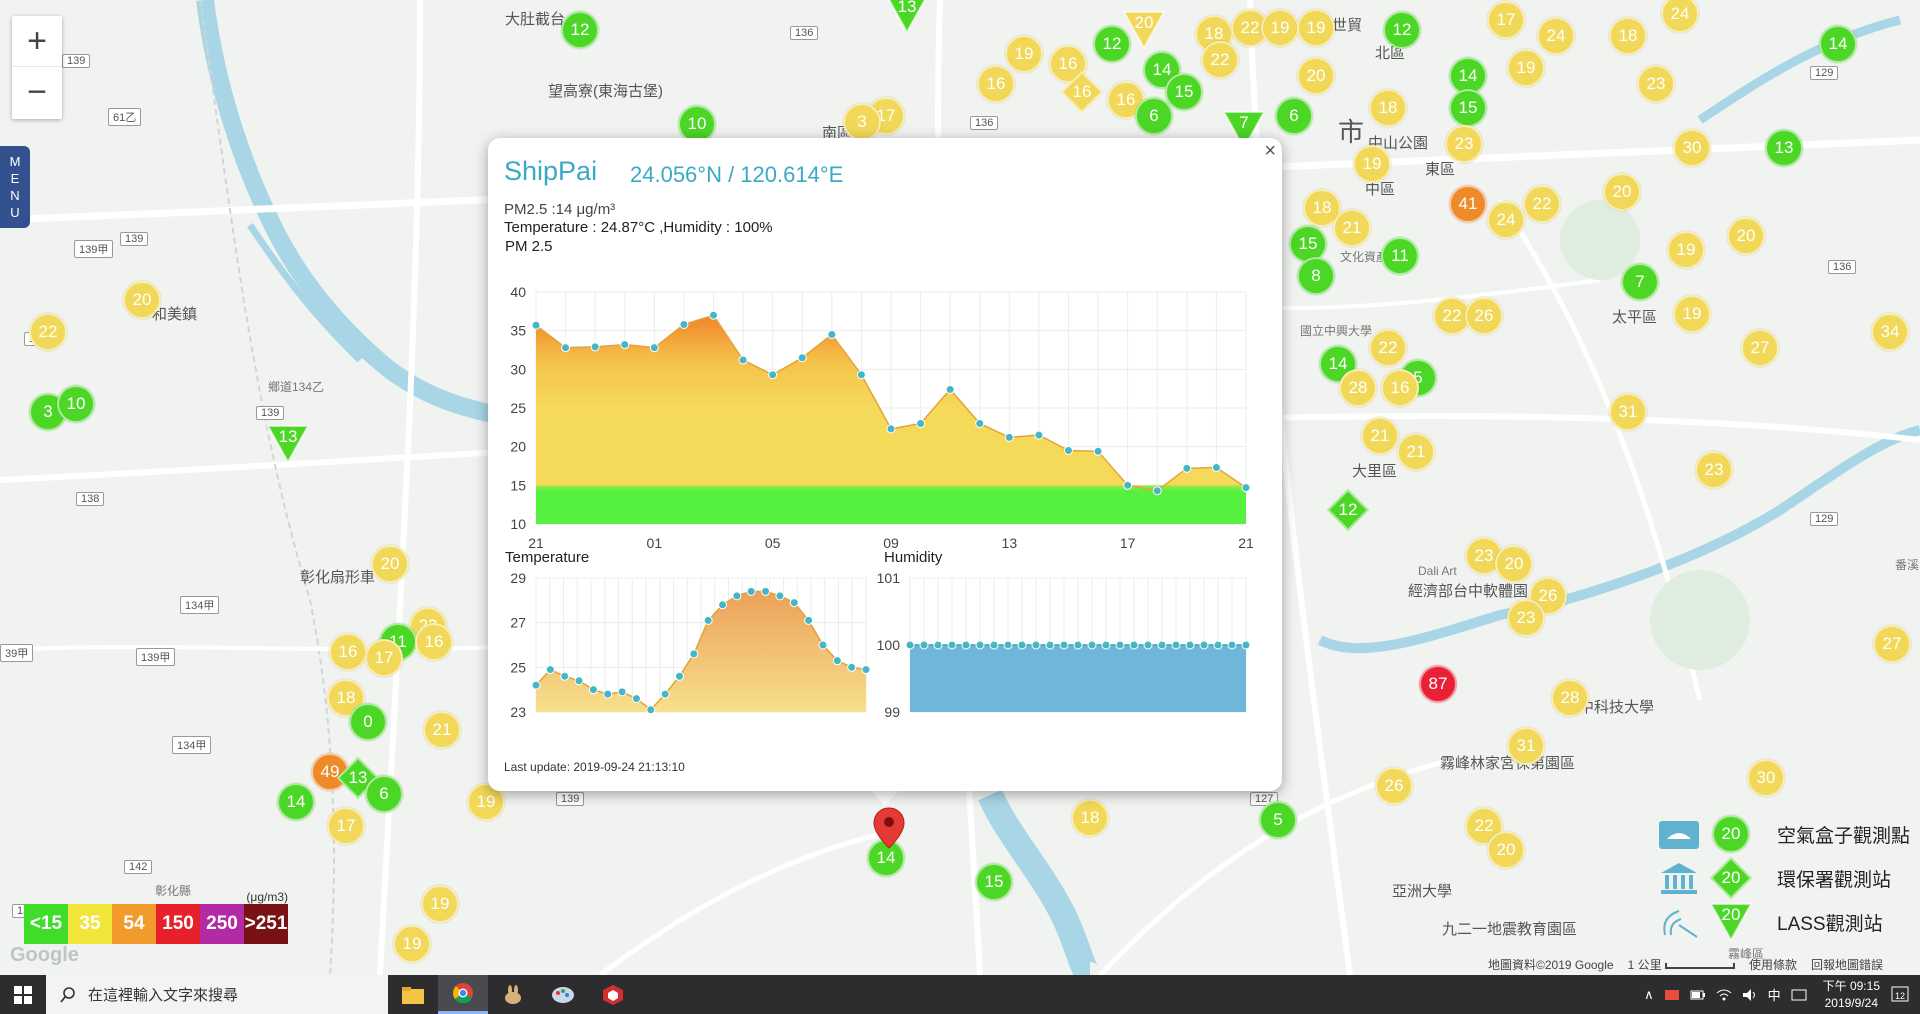 This screenshot has width=1920, height=1014. Describe the element at coordinates (1438, 684) in the screenshot. I see `sensor-marker: 87` at that location.